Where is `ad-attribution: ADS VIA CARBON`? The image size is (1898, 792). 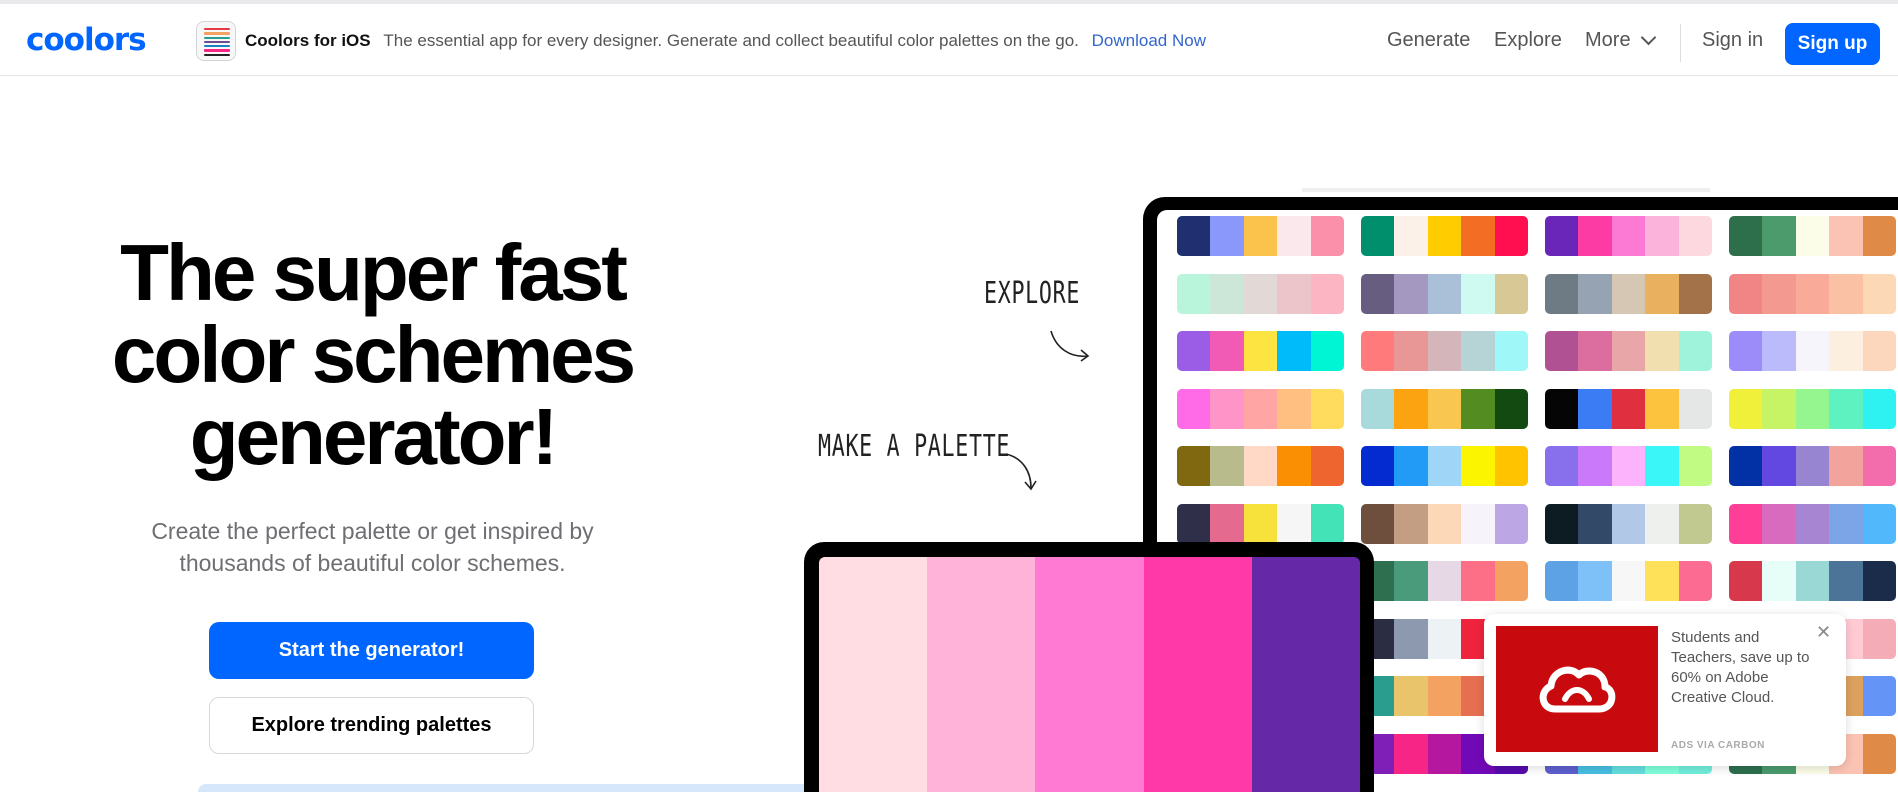 ad-attribution: ADS VIA CARBON is located at coordinates (1718, 745).